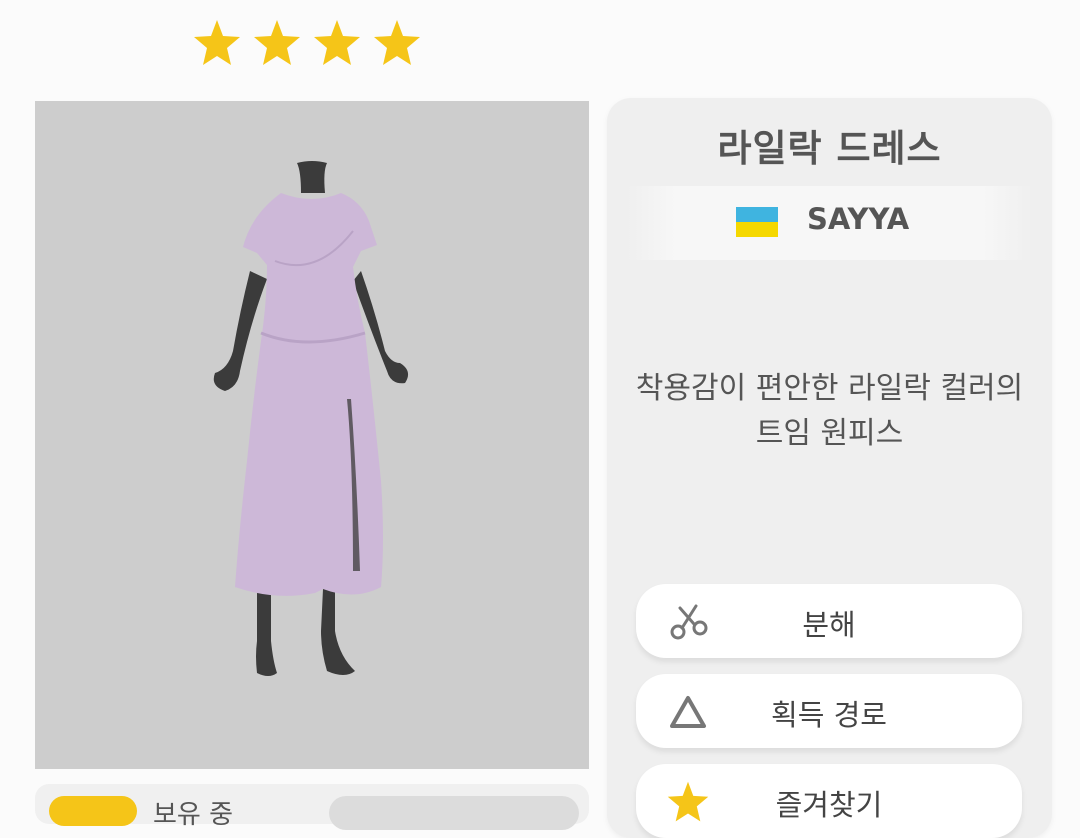  I want to click on acquisition-path-button: 획득 경로, so click(829, 711).